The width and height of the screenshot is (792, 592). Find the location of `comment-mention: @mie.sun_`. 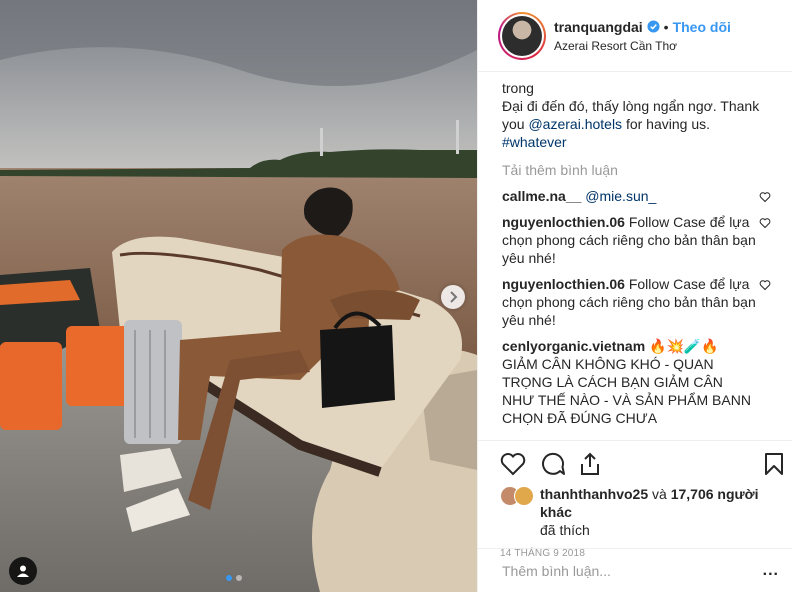

comment-mention: @mie.sun_ is located at coordinates (620, 196).